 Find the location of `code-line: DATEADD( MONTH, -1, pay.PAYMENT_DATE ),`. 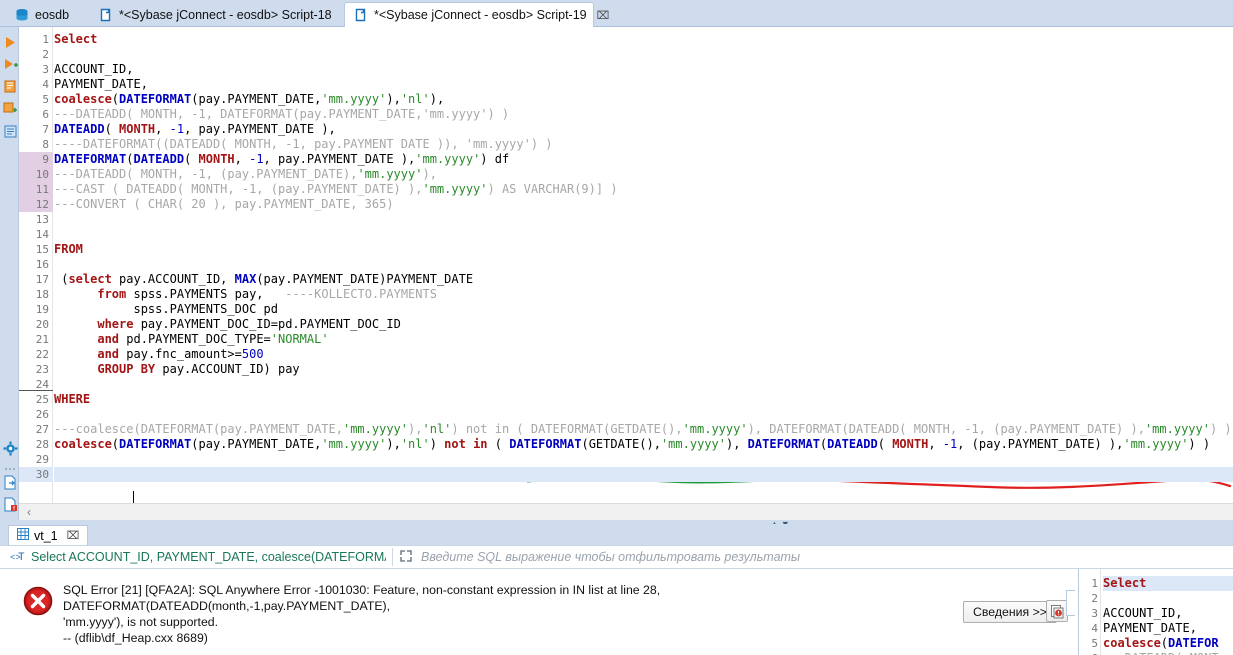

code-line: DATEADD( MONTH, -1, pay.PAYMENT_DATE ), is located at coordinates (195, 129).